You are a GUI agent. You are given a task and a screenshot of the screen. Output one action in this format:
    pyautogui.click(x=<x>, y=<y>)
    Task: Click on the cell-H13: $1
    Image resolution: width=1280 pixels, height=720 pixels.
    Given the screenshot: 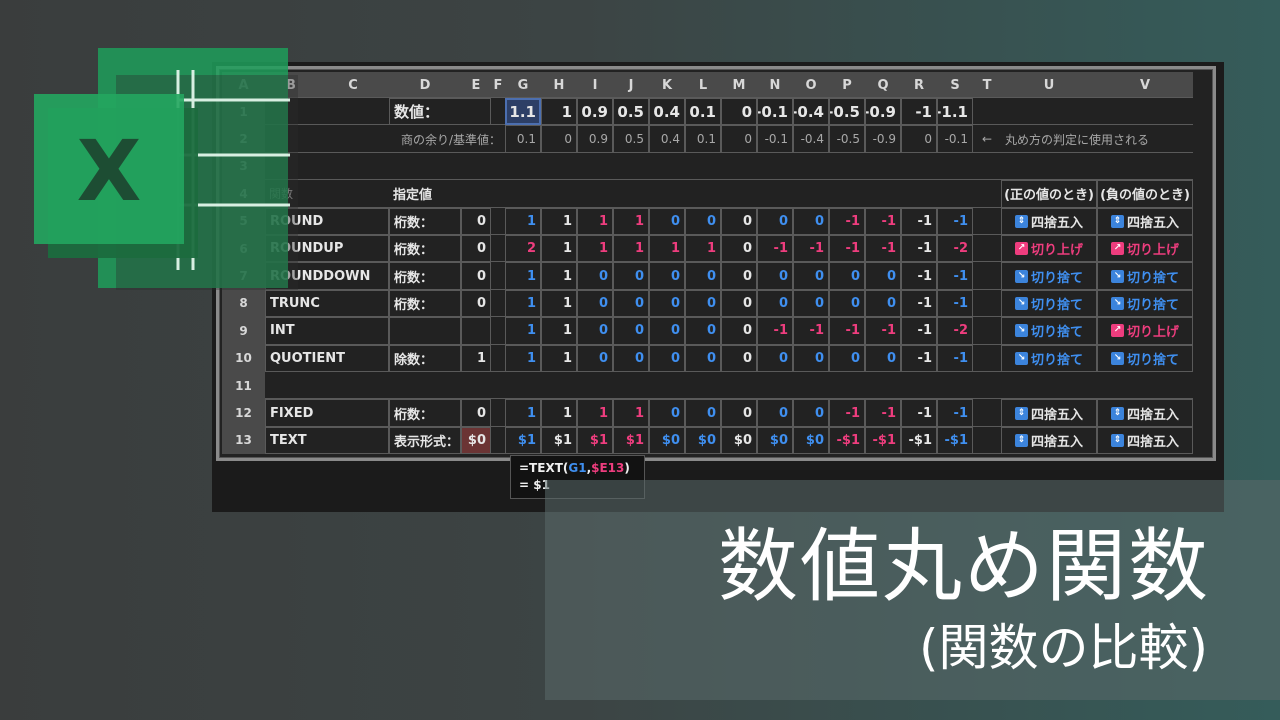 What is the action you would take?
    pyautogui.click(x=559, y=440)
    